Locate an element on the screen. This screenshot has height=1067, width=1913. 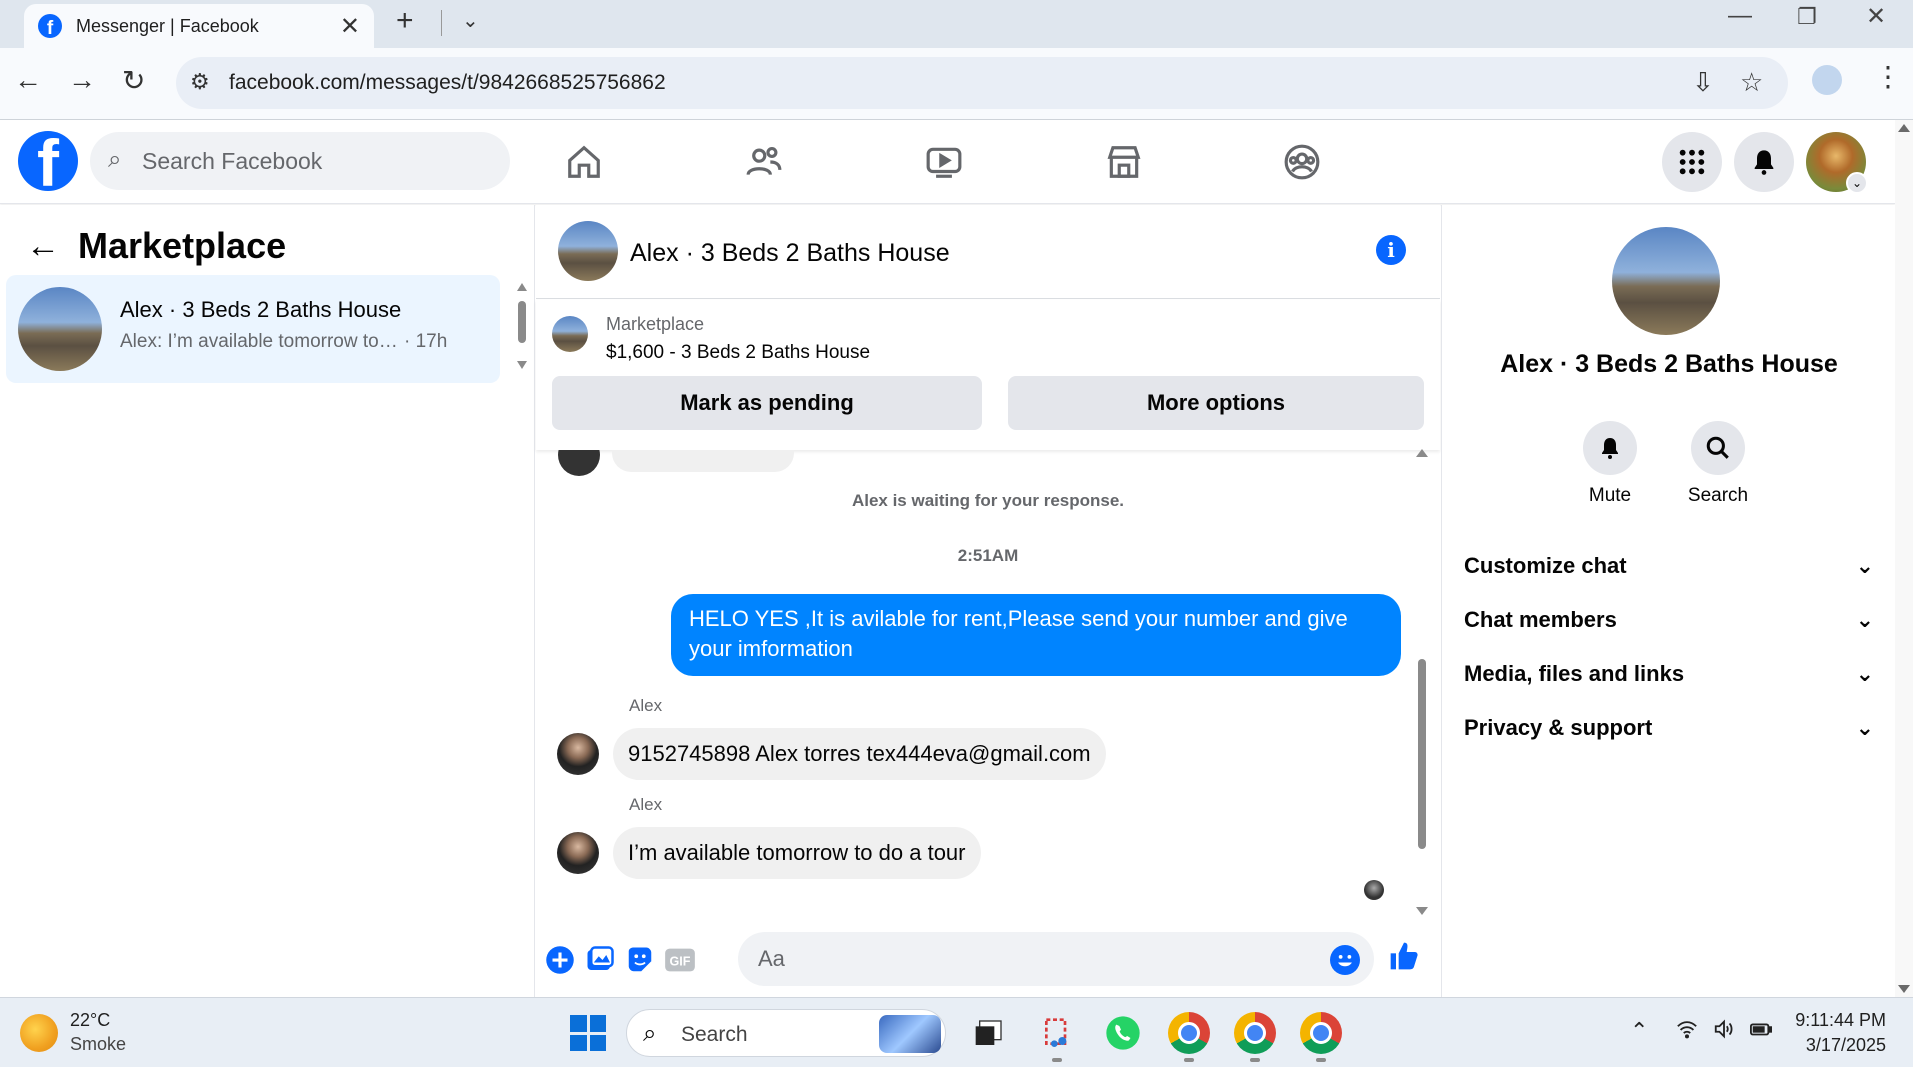
mute-bell-icon is located at coordinates (1610, 448).